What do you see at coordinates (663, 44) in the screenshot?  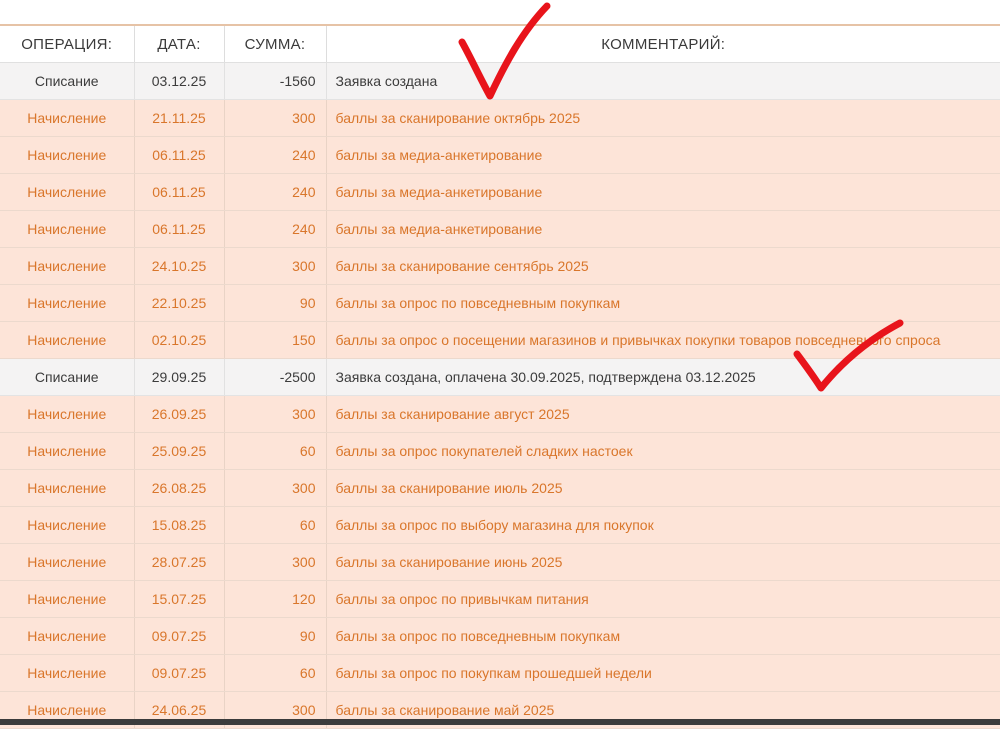 I see `column-header-comment: КОММЕНТАРИЙ:` at bounding box center [663, 44].